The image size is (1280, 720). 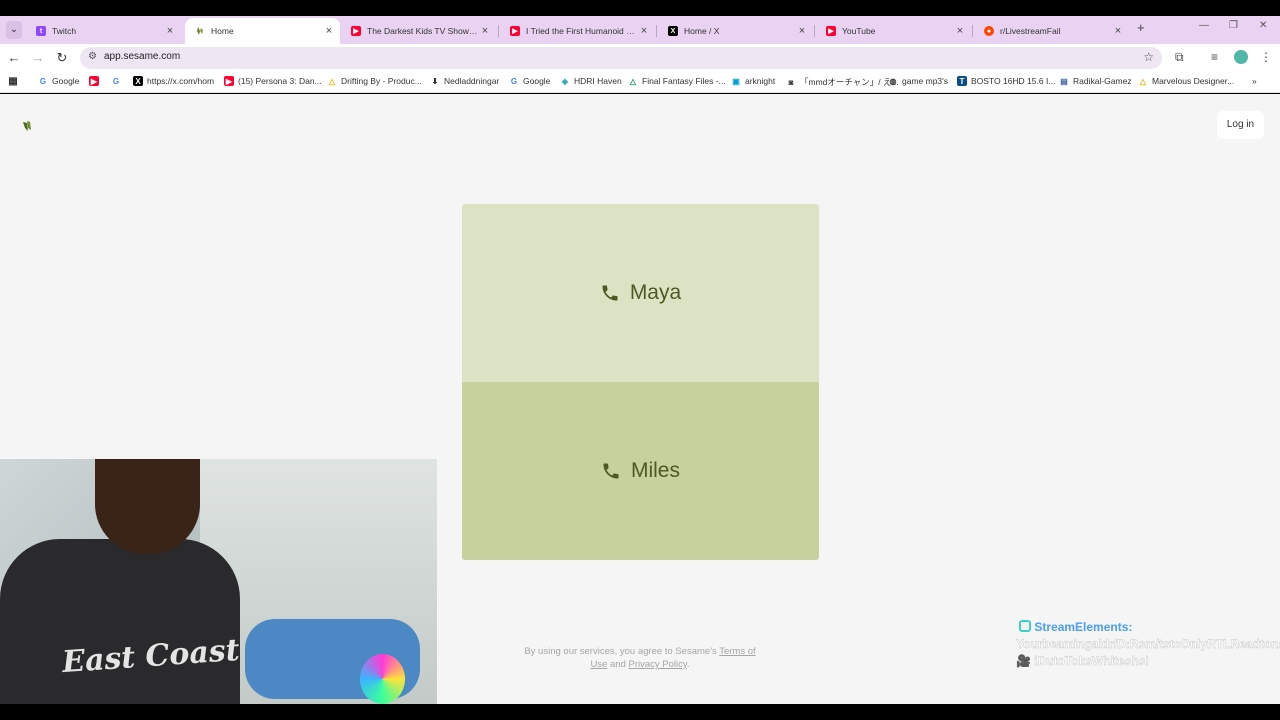 I want to click on menu-kebab-icon: ⋮, so click(x=1266, y=57).